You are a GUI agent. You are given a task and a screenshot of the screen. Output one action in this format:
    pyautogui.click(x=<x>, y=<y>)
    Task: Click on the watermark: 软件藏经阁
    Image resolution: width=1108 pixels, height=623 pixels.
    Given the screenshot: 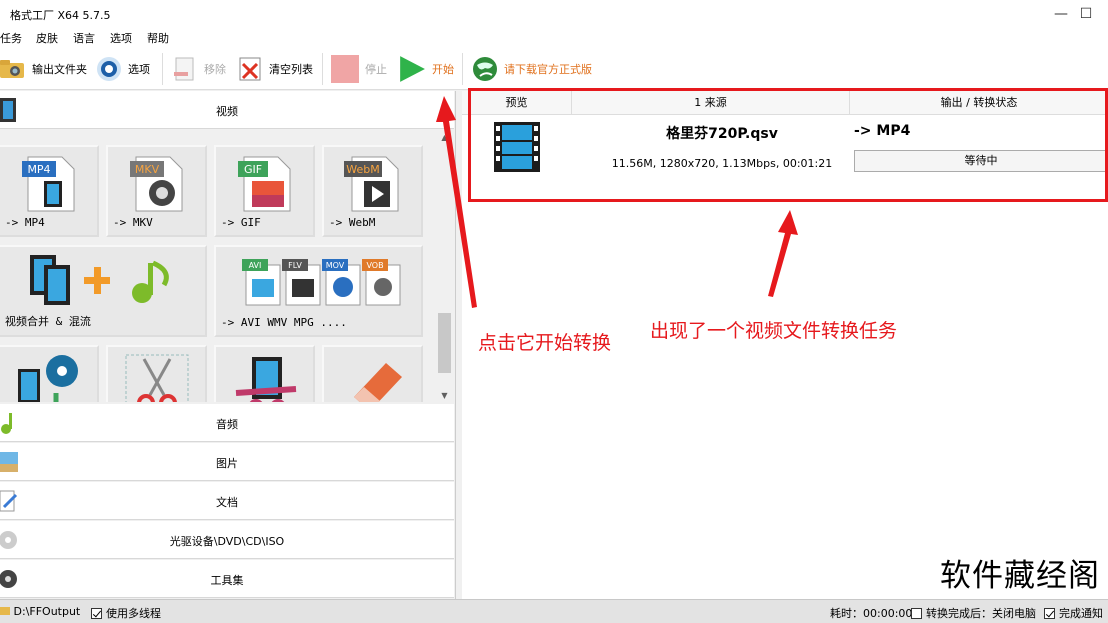 What is the action you would take?
    pyautogui.click(x=1020, y=572)
    